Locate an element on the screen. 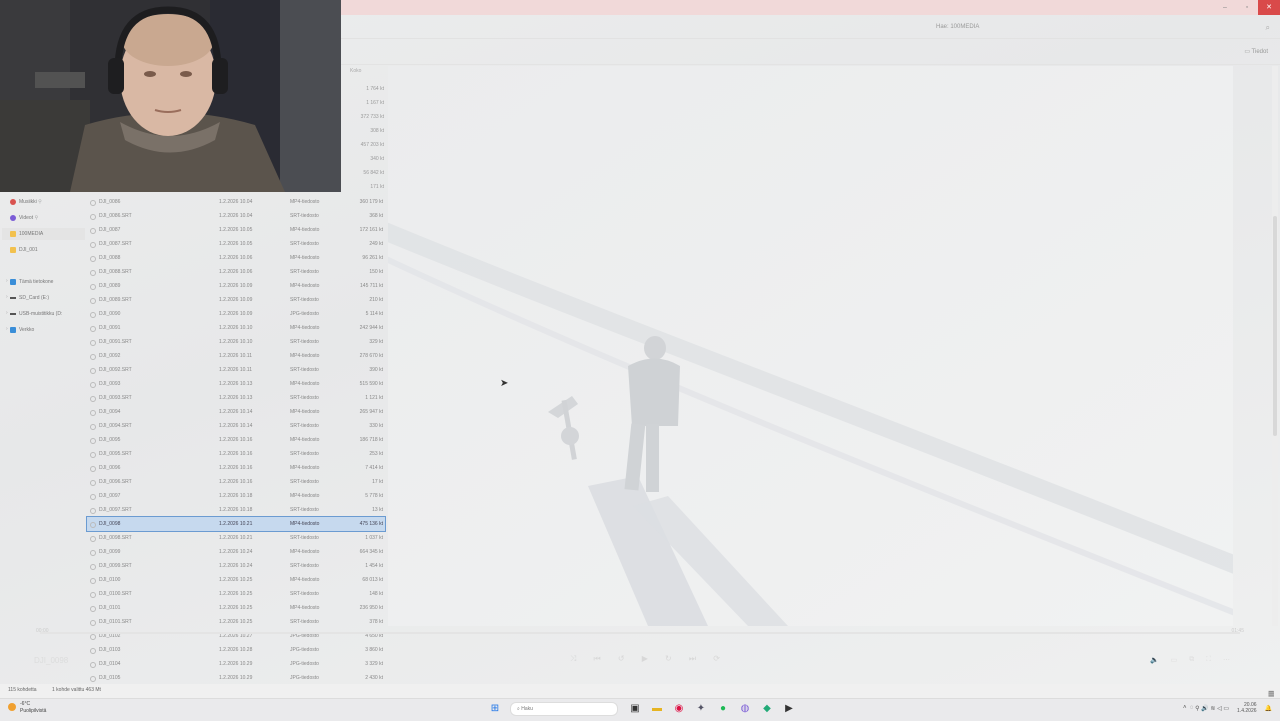 The image size is (1280, 721). usb-icon: ⚲ is located at coordinates (1197, 708).